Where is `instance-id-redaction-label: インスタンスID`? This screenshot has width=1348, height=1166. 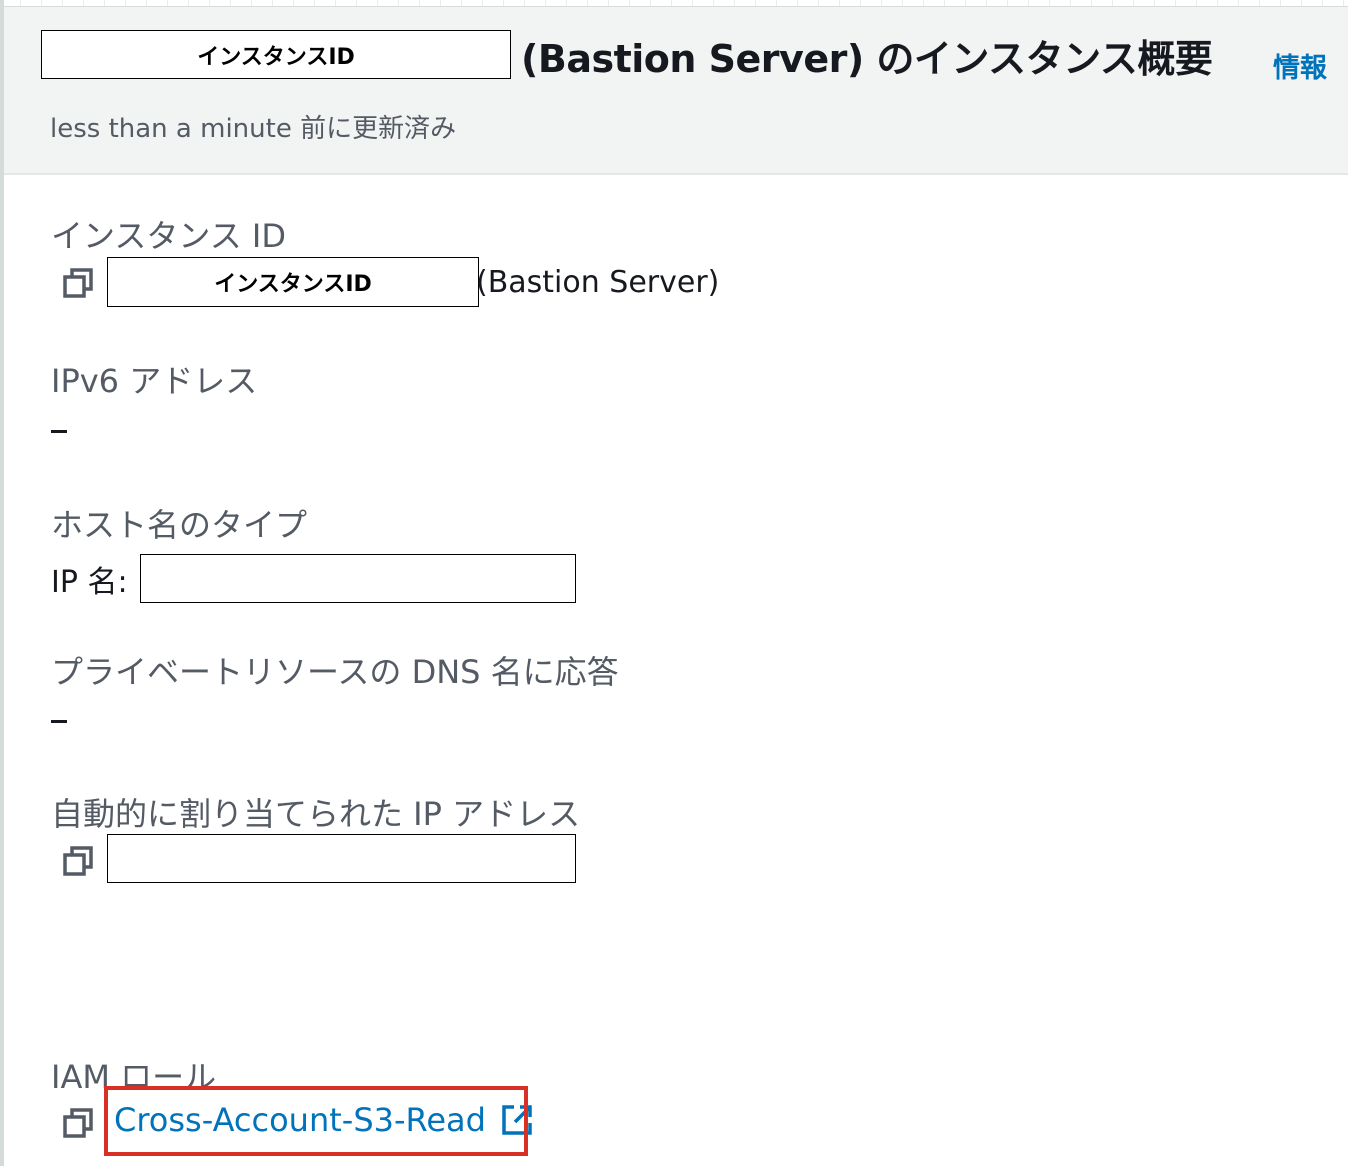
instance-id-redaction-label: インスタンスID is located at coordinates (276, 57).